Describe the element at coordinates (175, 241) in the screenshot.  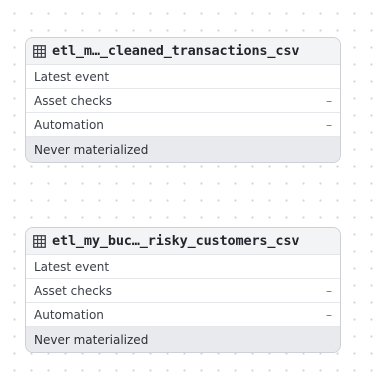
I see `asset-title: etl_my_buc…_risky_customers_csv` at that location.